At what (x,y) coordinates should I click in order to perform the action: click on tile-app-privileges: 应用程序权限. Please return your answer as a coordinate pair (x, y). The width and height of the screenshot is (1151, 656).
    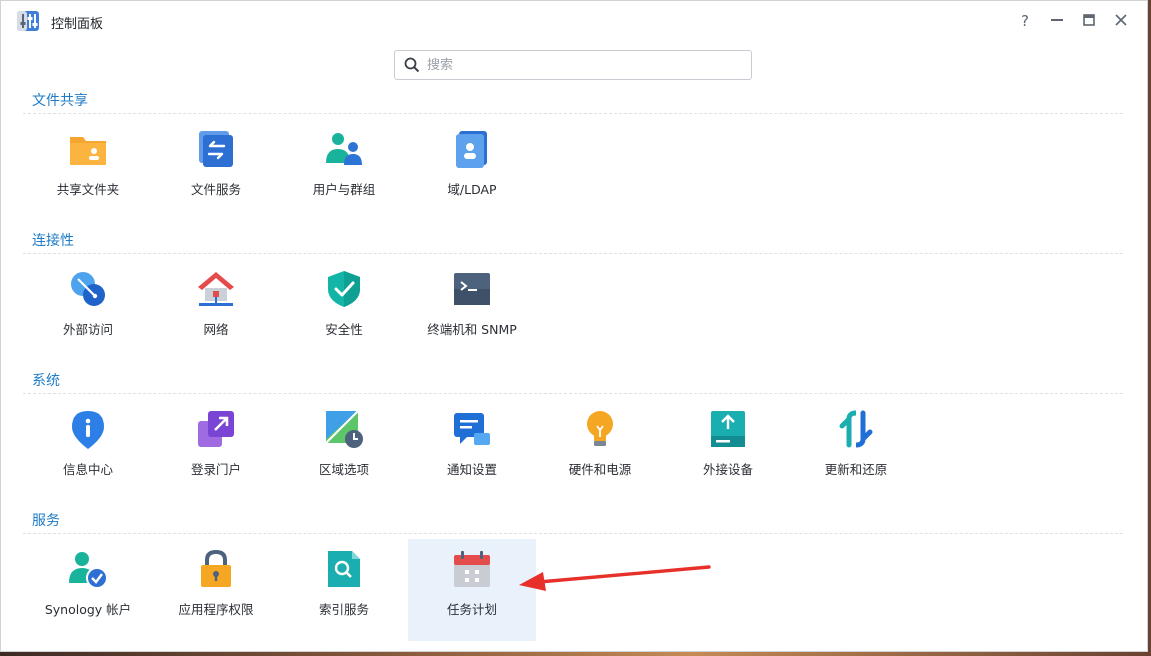
    Looking at the image, I should click on (216, 592).